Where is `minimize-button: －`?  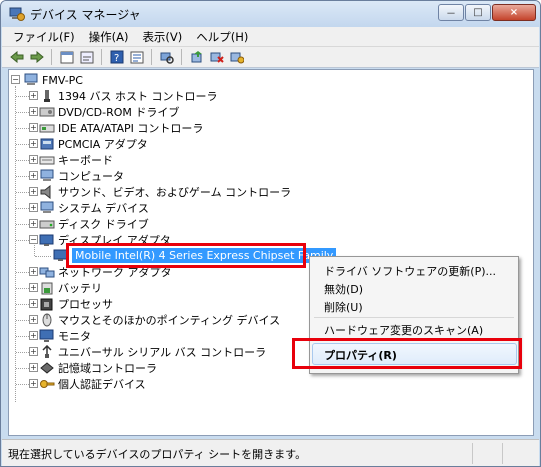 minimize-button: － is located at coordinates (451, 12).